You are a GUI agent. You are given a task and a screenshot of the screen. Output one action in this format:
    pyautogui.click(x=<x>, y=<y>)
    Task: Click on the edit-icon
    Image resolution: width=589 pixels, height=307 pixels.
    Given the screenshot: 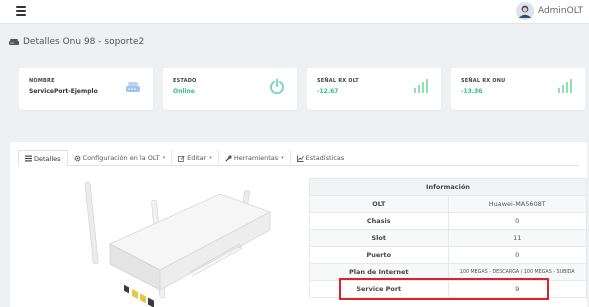 What is the action you would take?
    pyautogui.click(x=181, y=158)
    